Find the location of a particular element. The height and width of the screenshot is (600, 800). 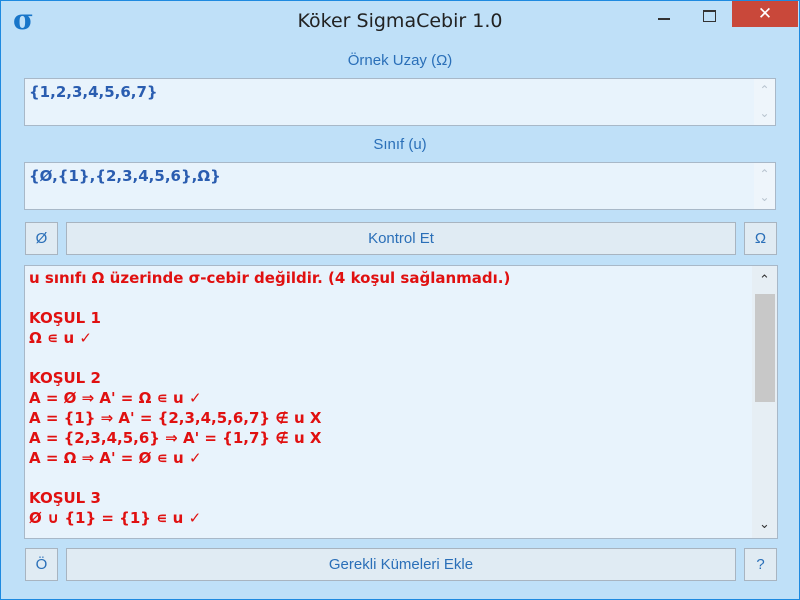

result-line: A = {2,3,4,5,6} ⇒ A' = {1,7} ∉ u X is located at coordinates (175, 438).